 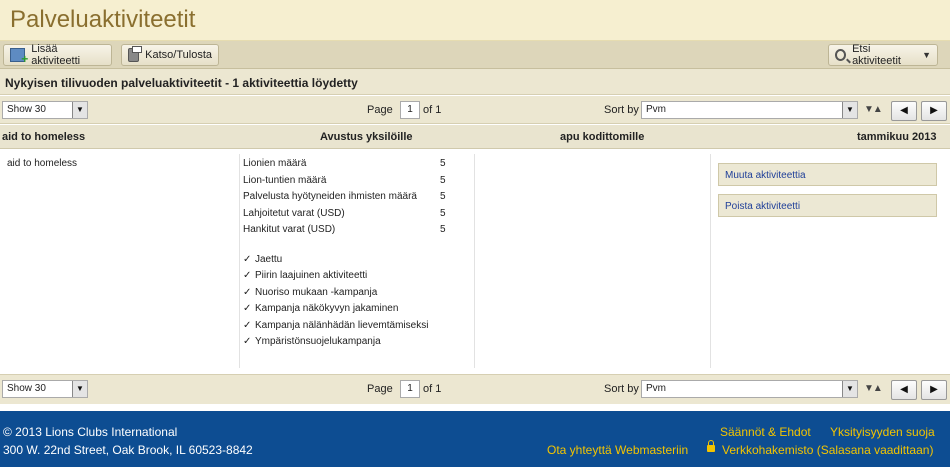 I want to click on search-icon, so click(x=841, y=55).